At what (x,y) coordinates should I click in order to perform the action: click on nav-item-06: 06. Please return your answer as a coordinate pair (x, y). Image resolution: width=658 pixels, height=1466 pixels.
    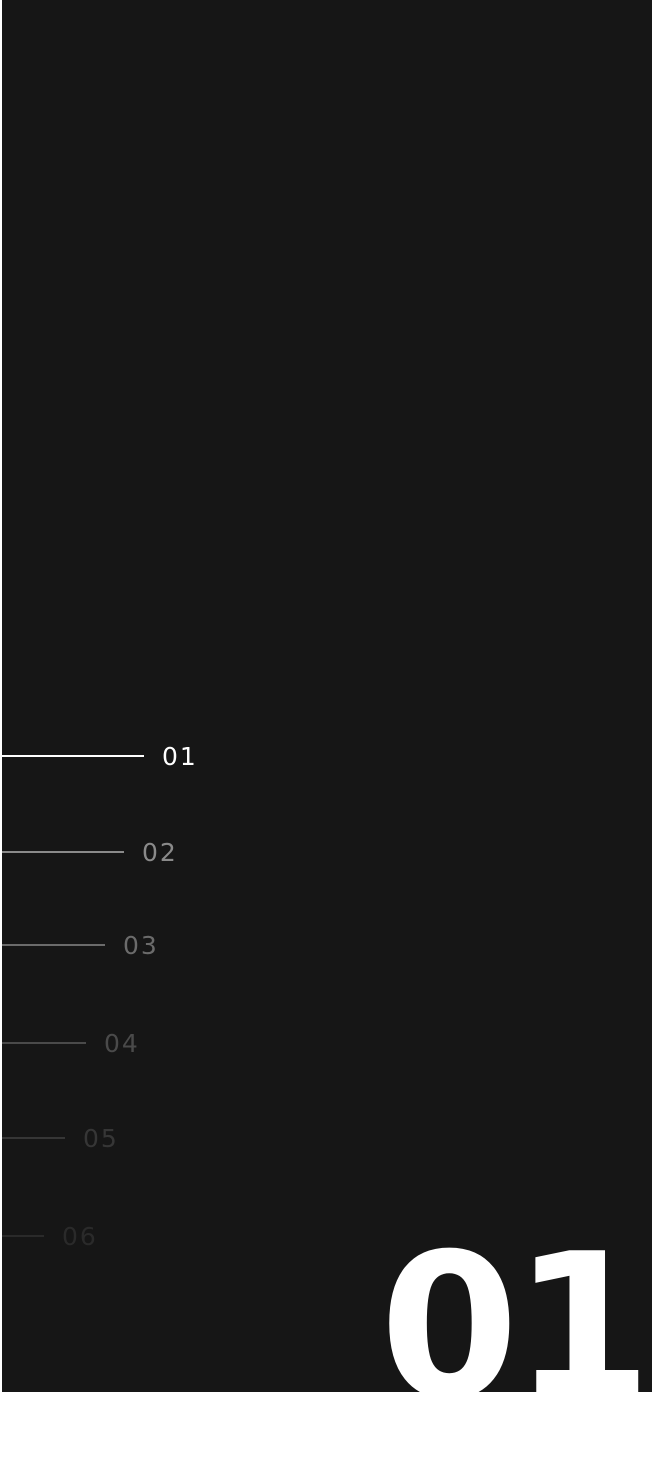
    Looking at the image, I should click on (50, 1236).